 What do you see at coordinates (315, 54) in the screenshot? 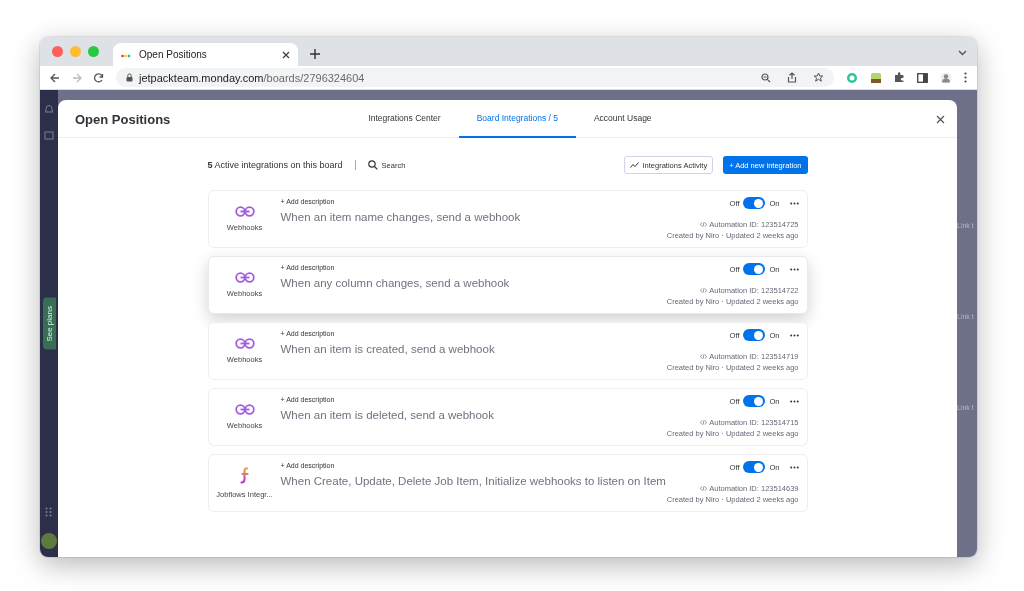
I see `new-tab-icon` at bounding box center [315, 54].